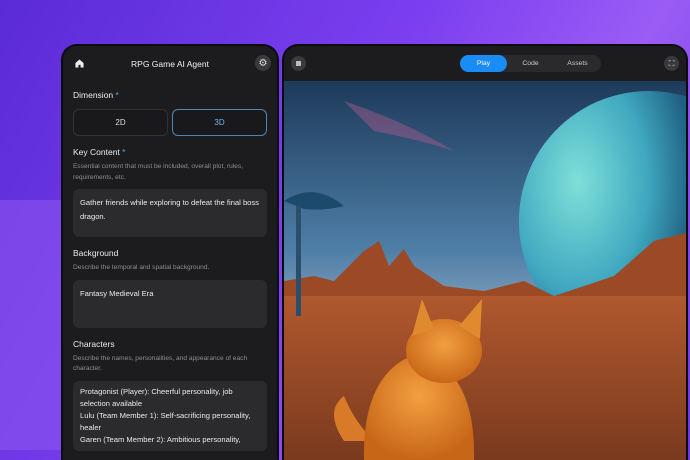  What do you see at coordinates (219, 122) in the screenshot?
I see `dimension-3d-button: 3D` at bounding box center [219, 122].